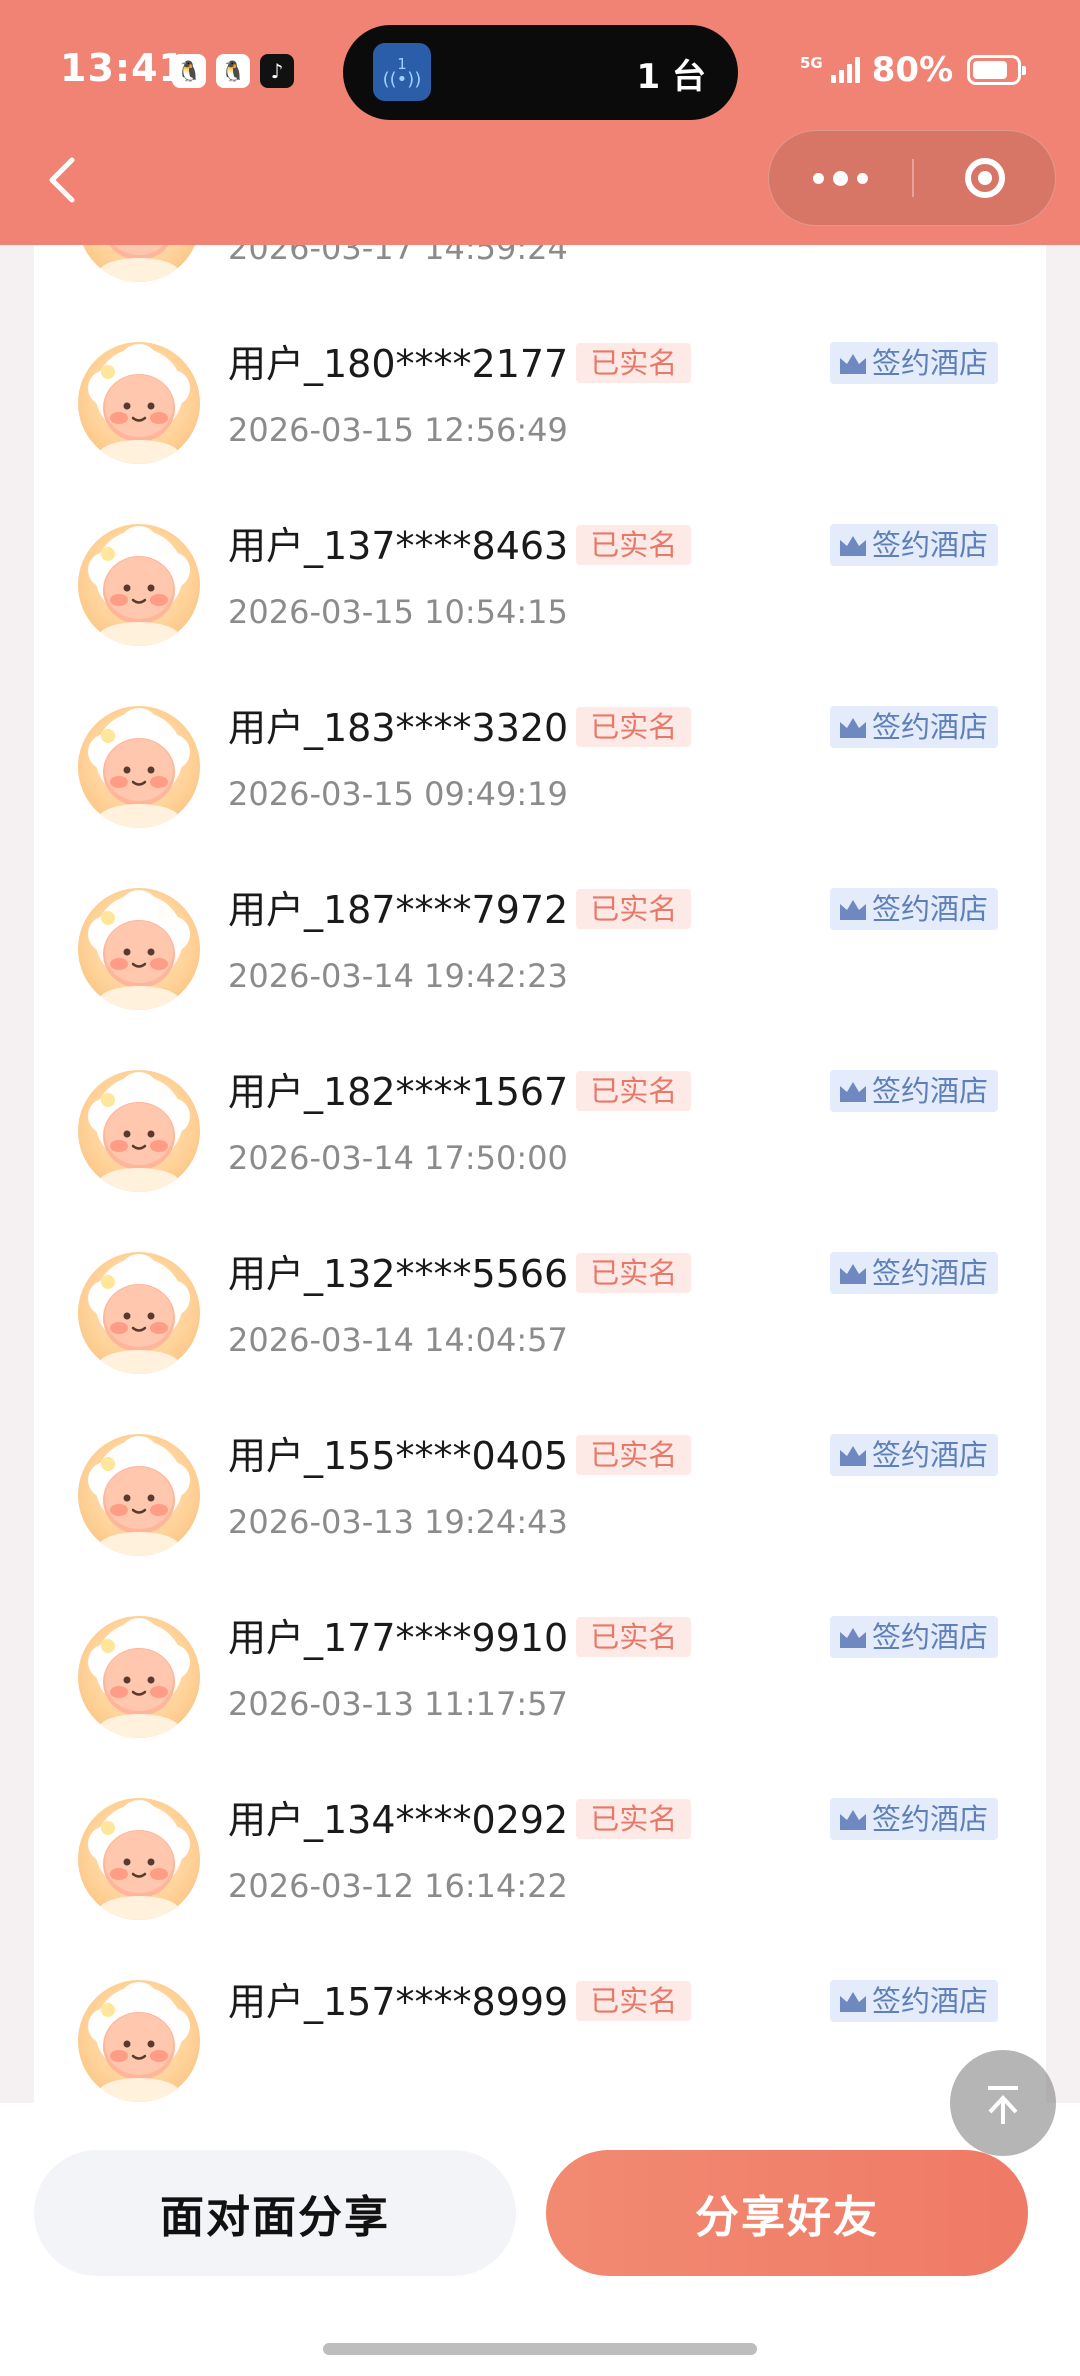 This screenshot has width=1080, height=2376. Describe the element at coordinates (398, 2002) in the screenshot. I see `user-name-text: 用户_157****8999` at that location.